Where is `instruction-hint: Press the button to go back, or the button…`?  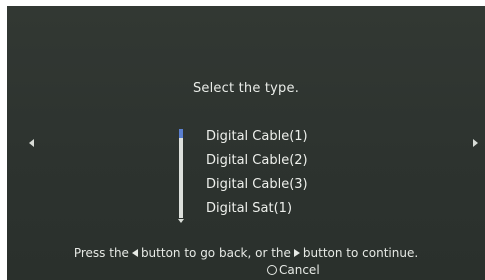
instruction-hint: Press the button to go back, or the button… is located at coordinates (246, 253).